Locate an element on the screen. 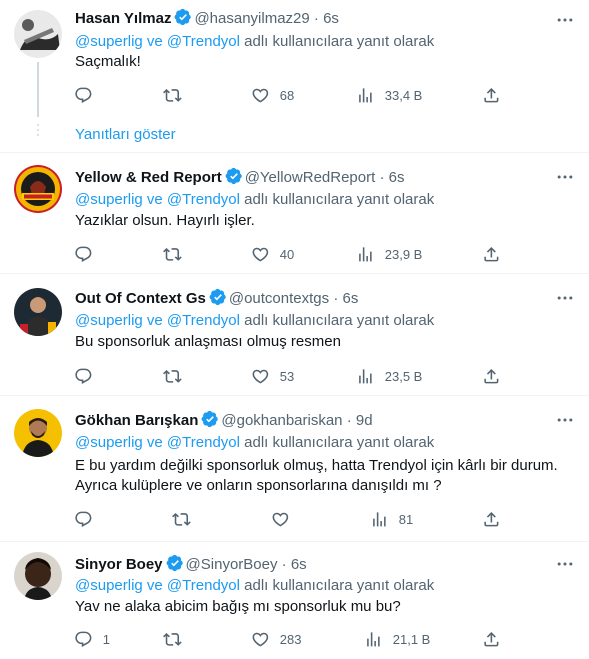 The width and height of the screenshot is (589, 659). handle: @hasanyilmaz29 is located at coordinates (251, 18).